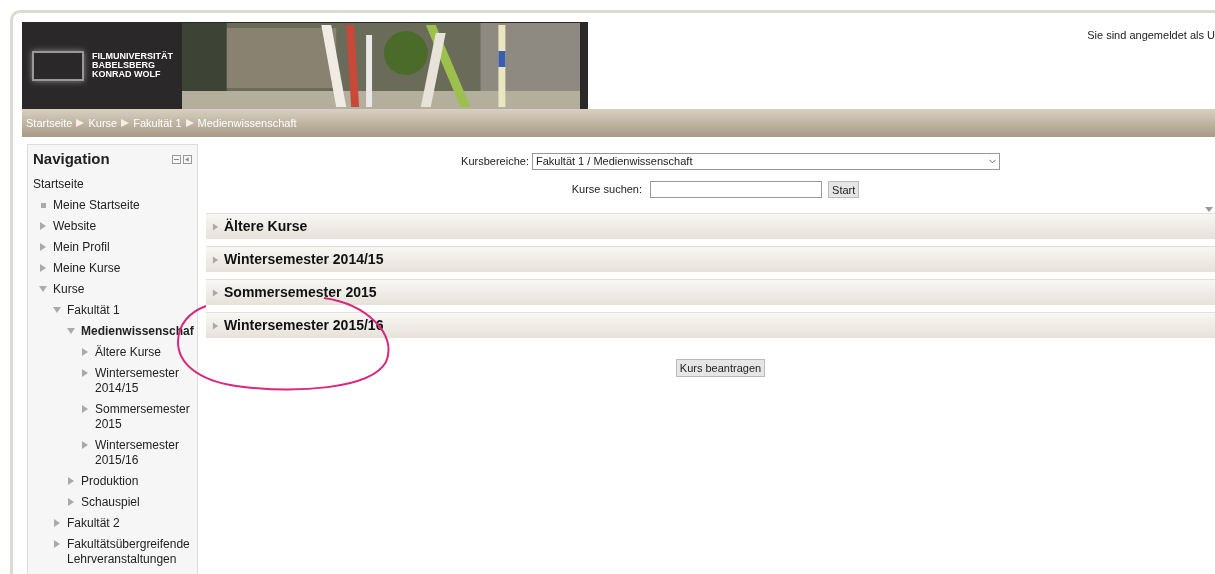 Image resolution: width=1215 pixels, height=574 pixels. What do you see at coordinates (110, 481) in the screenshot?
I see `nav-link: Produktion` at bounding box center [110, 481].